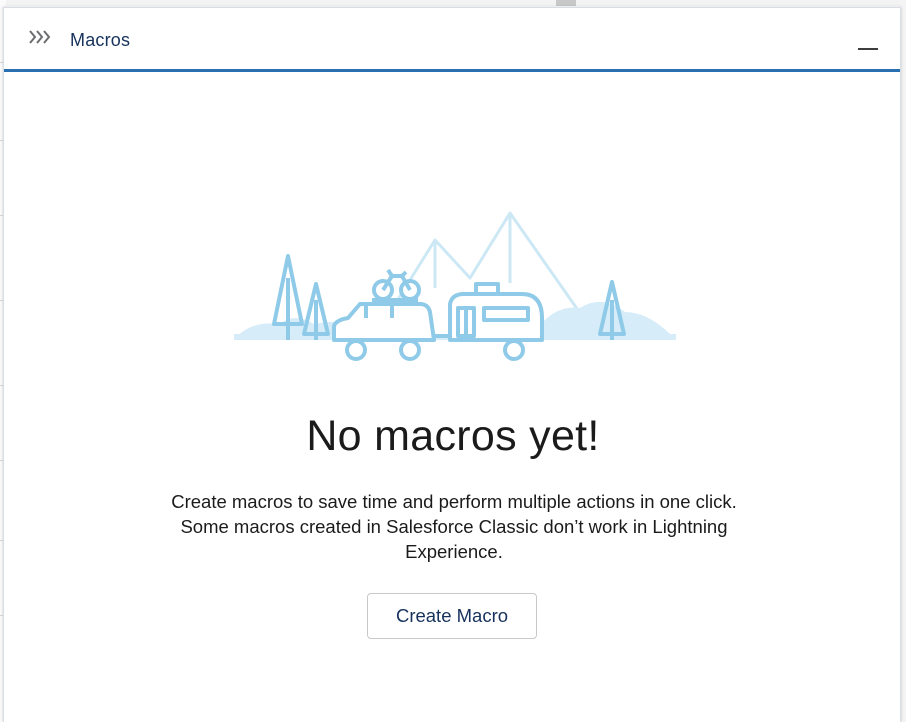 The image size is (906, 722). What do you see at coordinates (489, 321) in the screenshot?
I see `camper-trailer-illustration` at bounding box center [489, 321].